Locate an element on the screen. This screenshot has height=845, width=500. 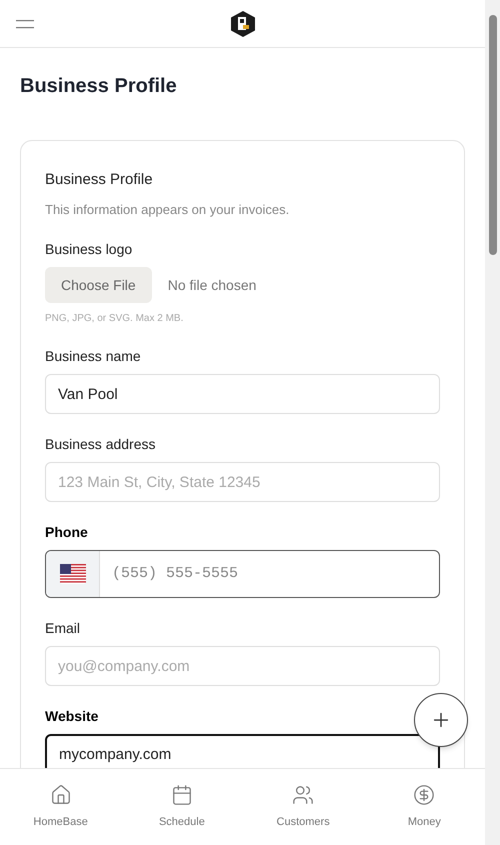
field-label: Website is located at coordinates (72, 716).